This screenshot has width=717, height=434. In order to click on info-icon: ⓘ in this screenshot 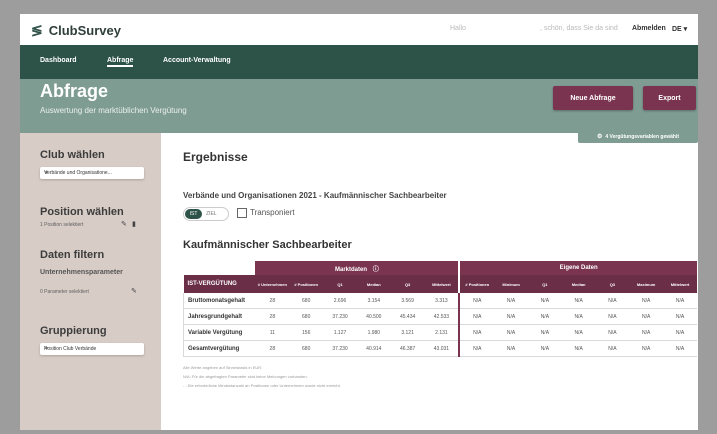, I will do `click(376, 270)`.